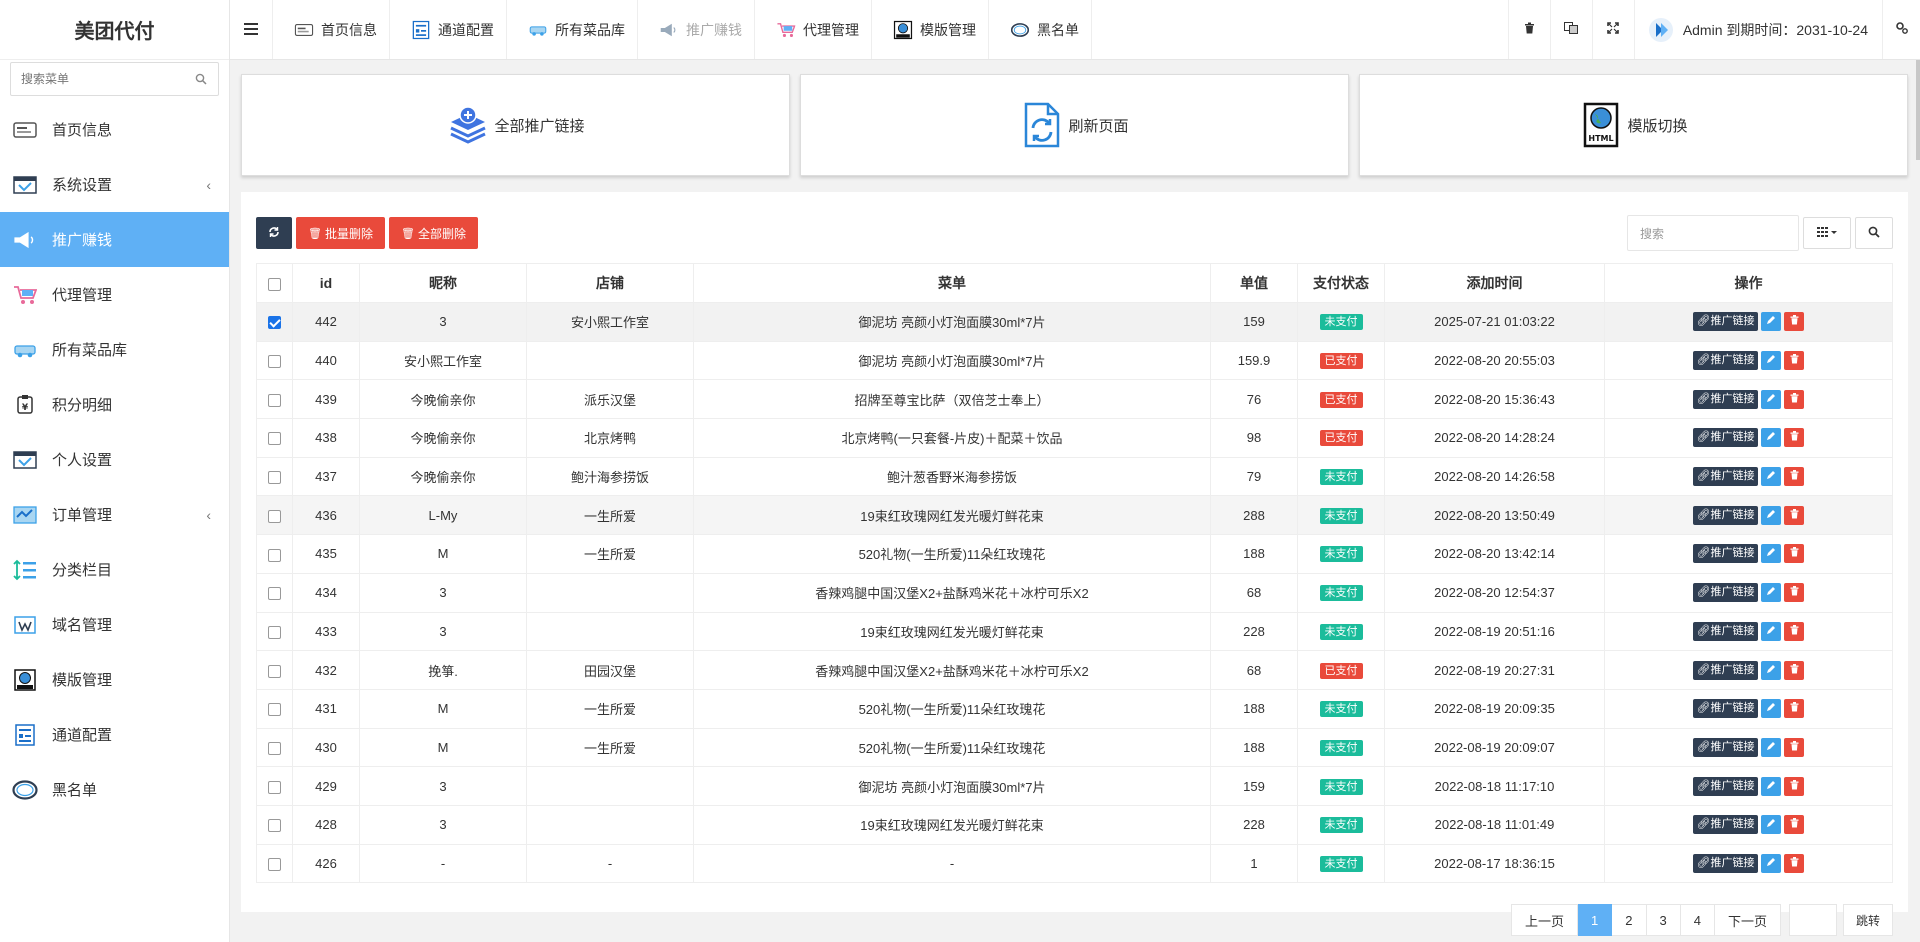 The height and width of the screenshot is (942, 1920). I want to click on sidebar-item-11: 通道配置, so click(114, 734).